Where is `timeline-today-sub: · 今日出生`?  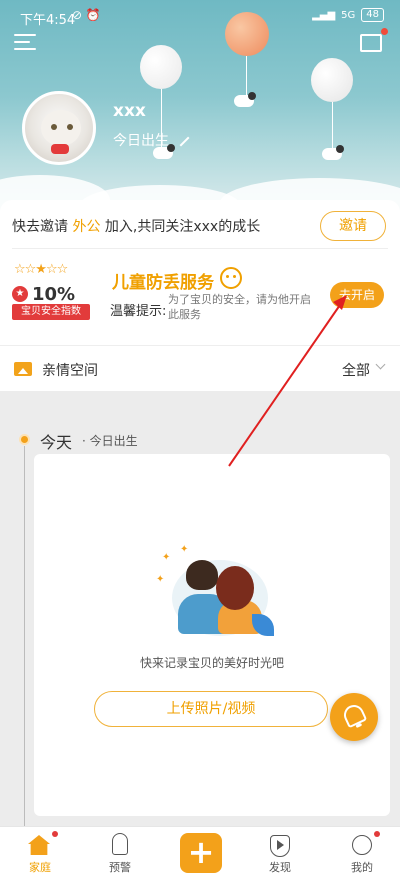 timeline-today-sub: · 今日出生 is located at coordinates (110, 441).